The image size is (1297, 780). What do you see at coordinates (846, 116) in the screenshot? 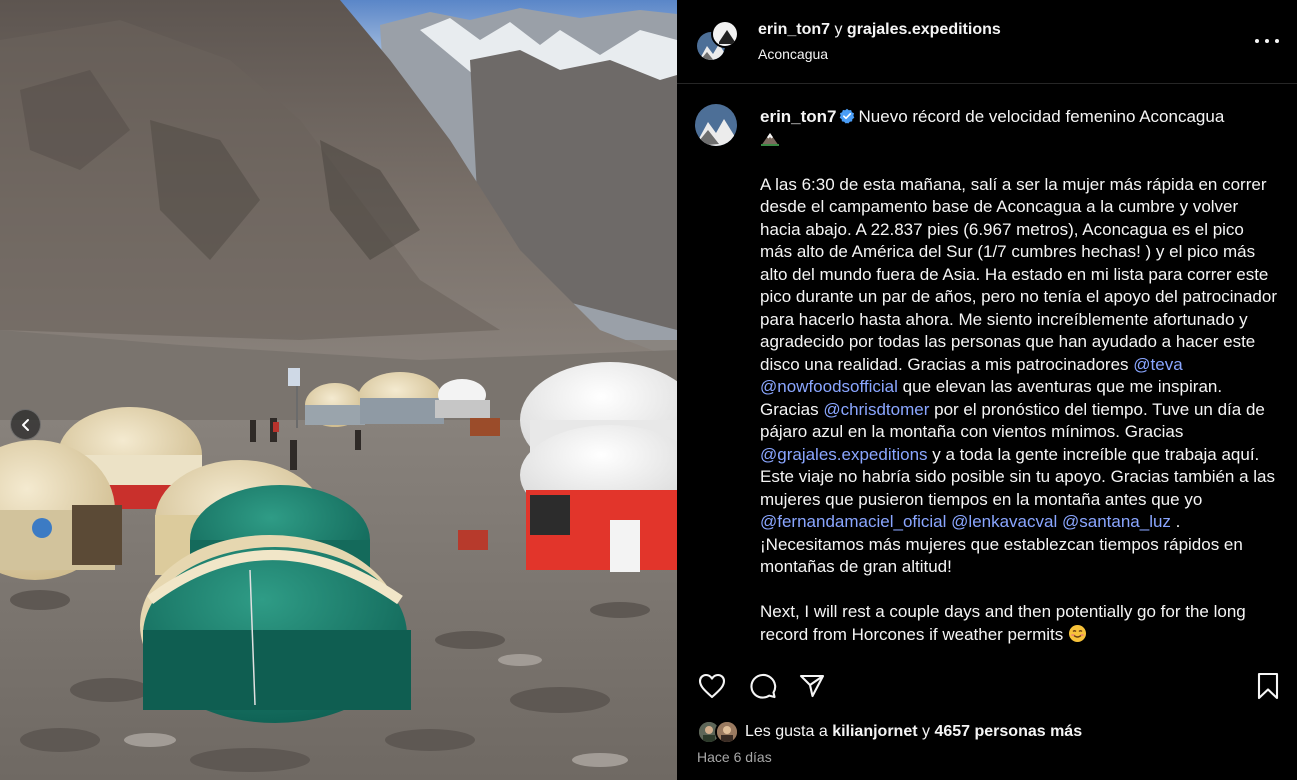
I see `verified-badge-icon` at bounding box center [846, 116].